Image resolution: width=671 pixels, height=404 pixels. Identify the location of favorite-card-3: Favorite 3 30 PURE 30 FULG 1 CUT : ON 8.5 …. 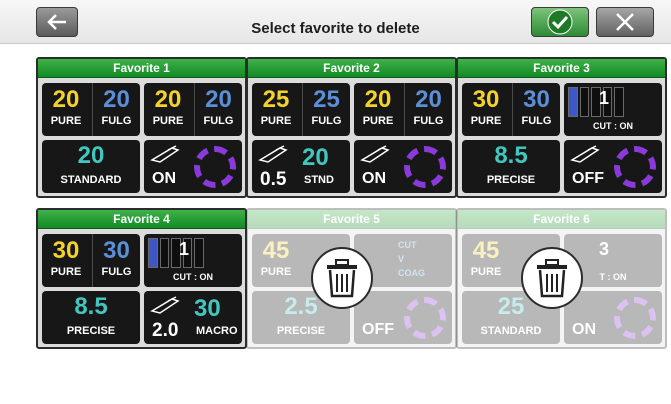
(561, 127).